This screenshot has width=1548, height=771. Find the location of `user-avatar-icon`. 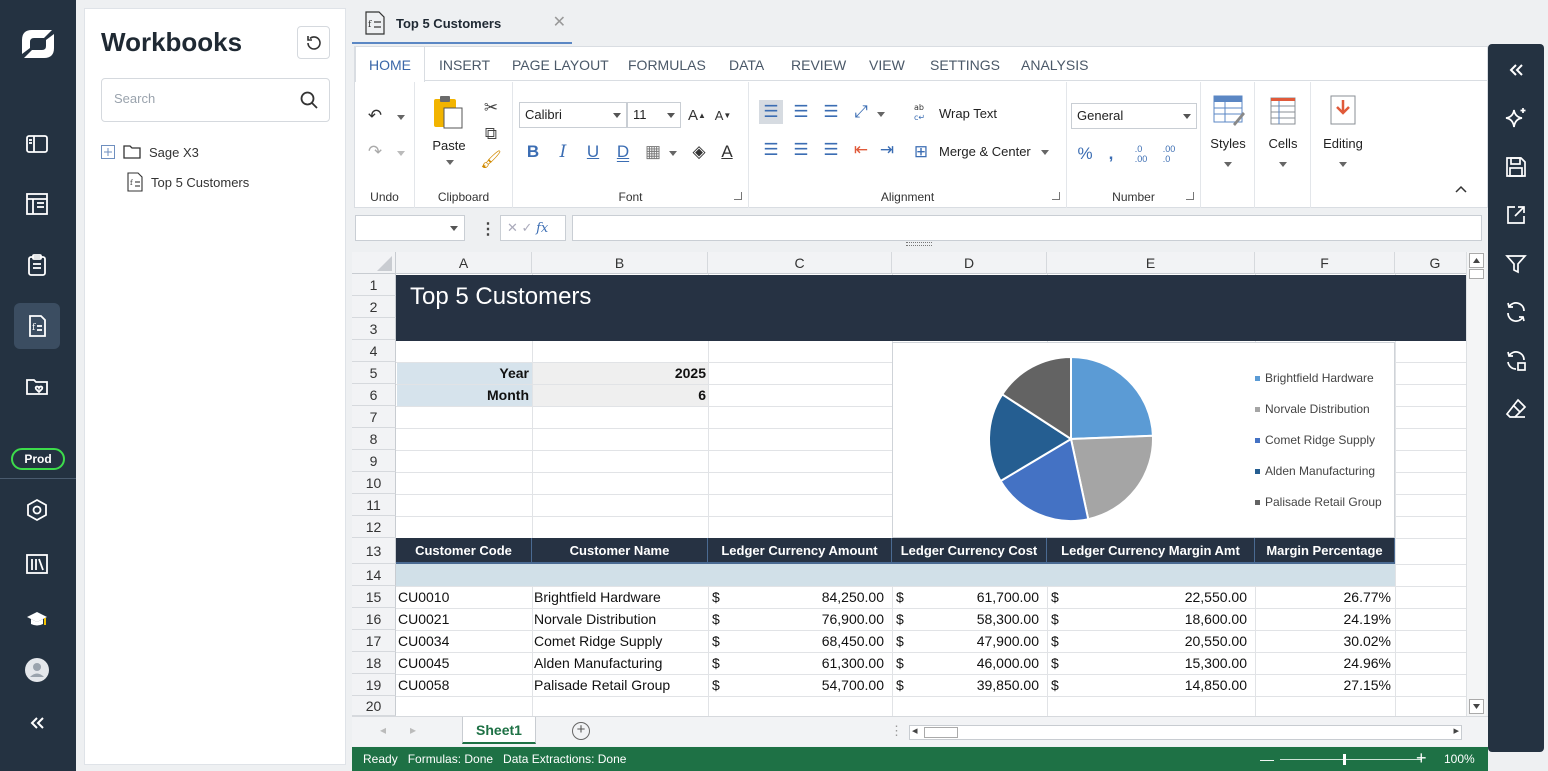

user-avatar-icon is located at coordinates (37, 670).